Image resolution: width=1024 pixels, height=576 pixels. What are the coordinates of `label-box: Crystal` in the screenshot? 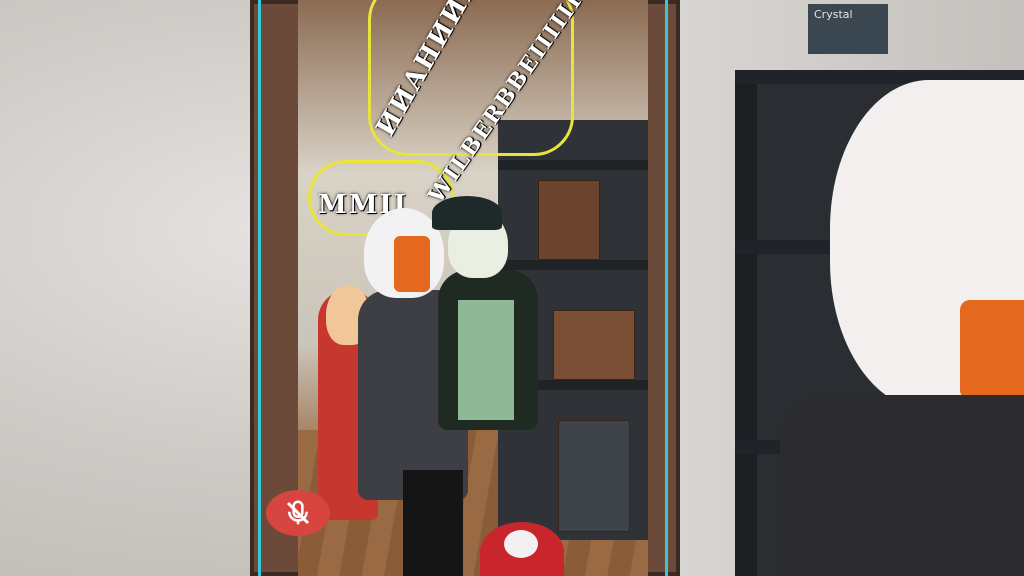 It's located at (848, 29).